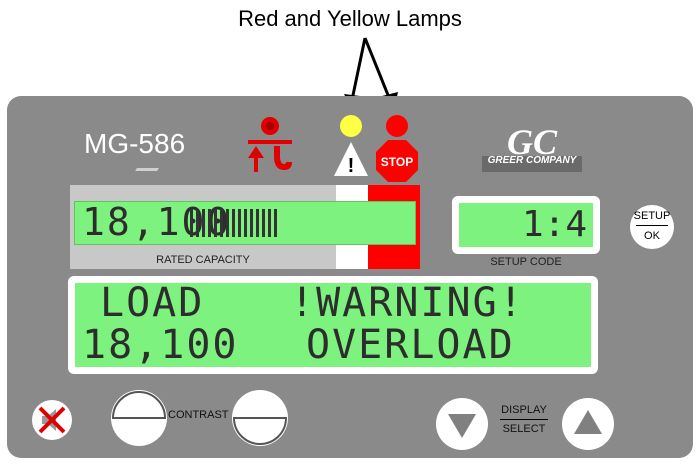 This screenshot has height=464, width=700. Describe the element at coordinates (203, 260) in the screenshot. I see `rated-capacity-label: RATED CAPACITY` at that location.